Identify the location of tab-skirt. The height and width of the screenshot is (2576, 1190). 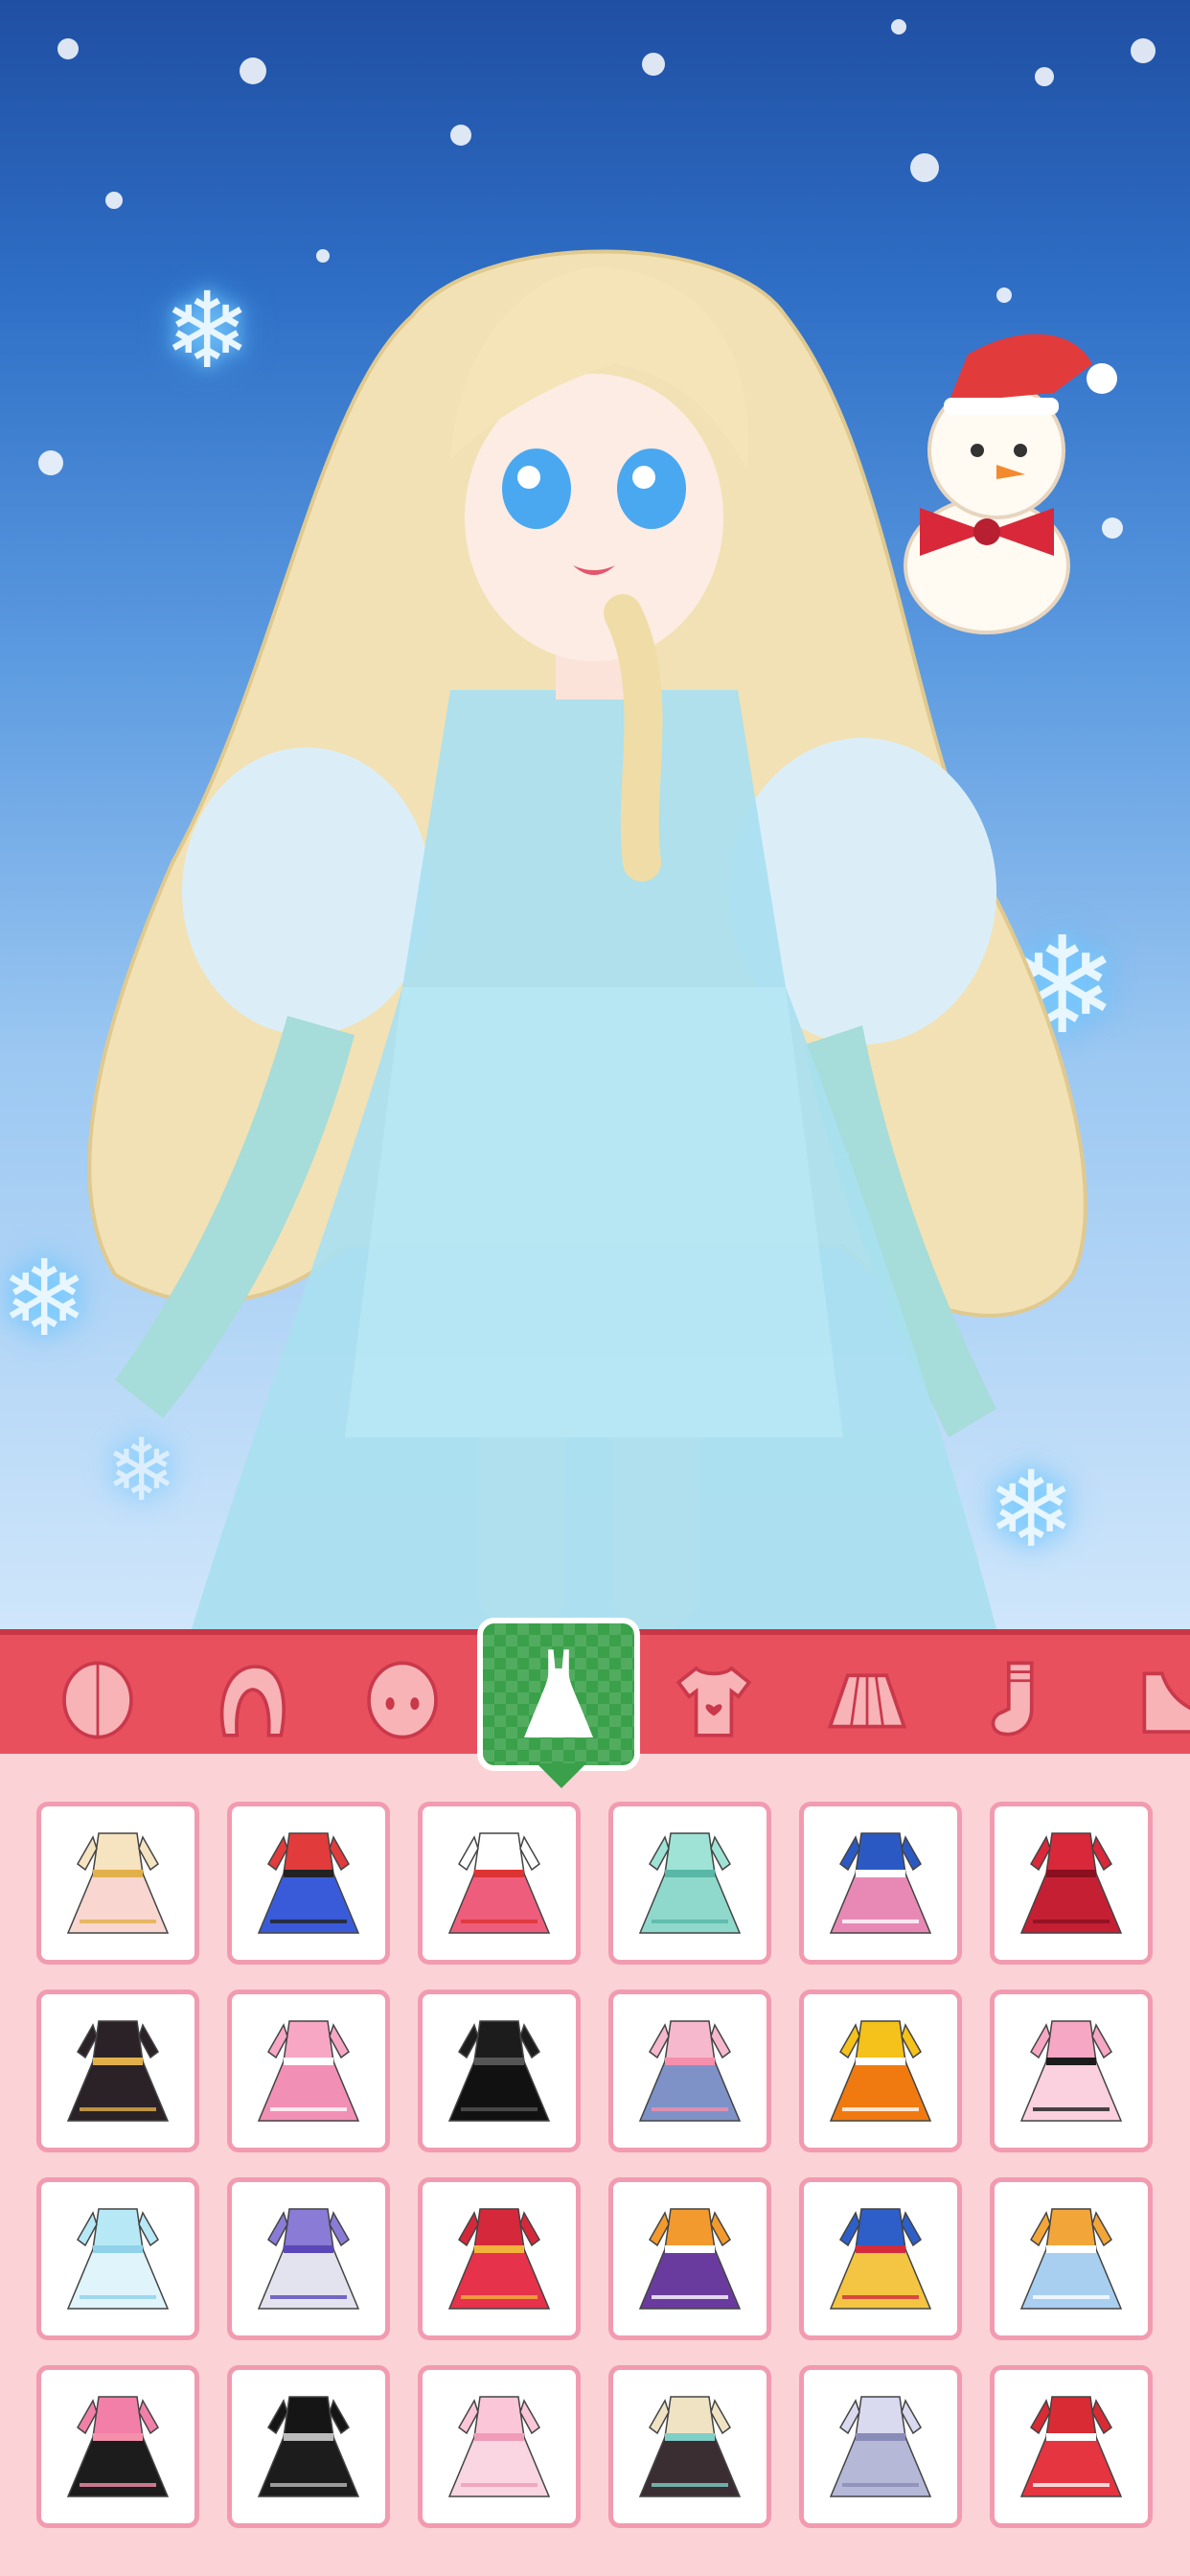
(867, 1700).